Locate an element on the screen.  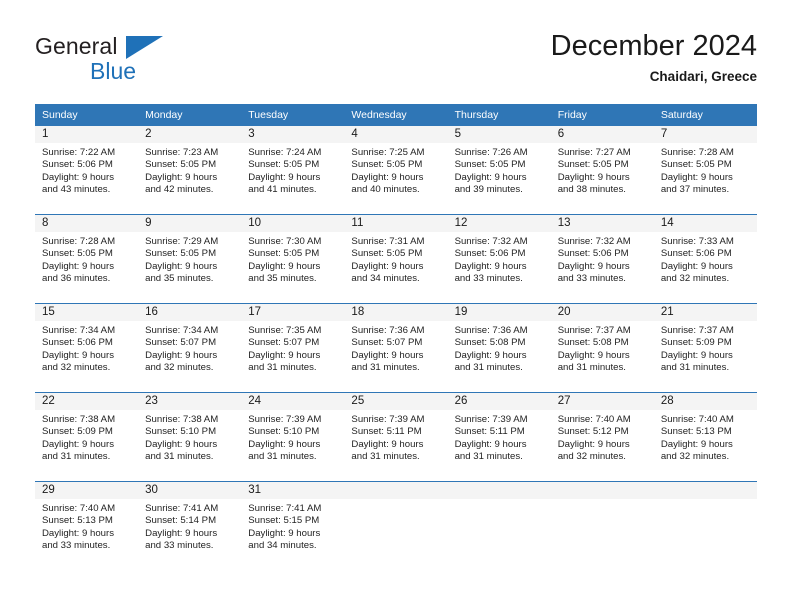
daylight-text-line2: and 33 minutes. is located at coordinates (488, 279).